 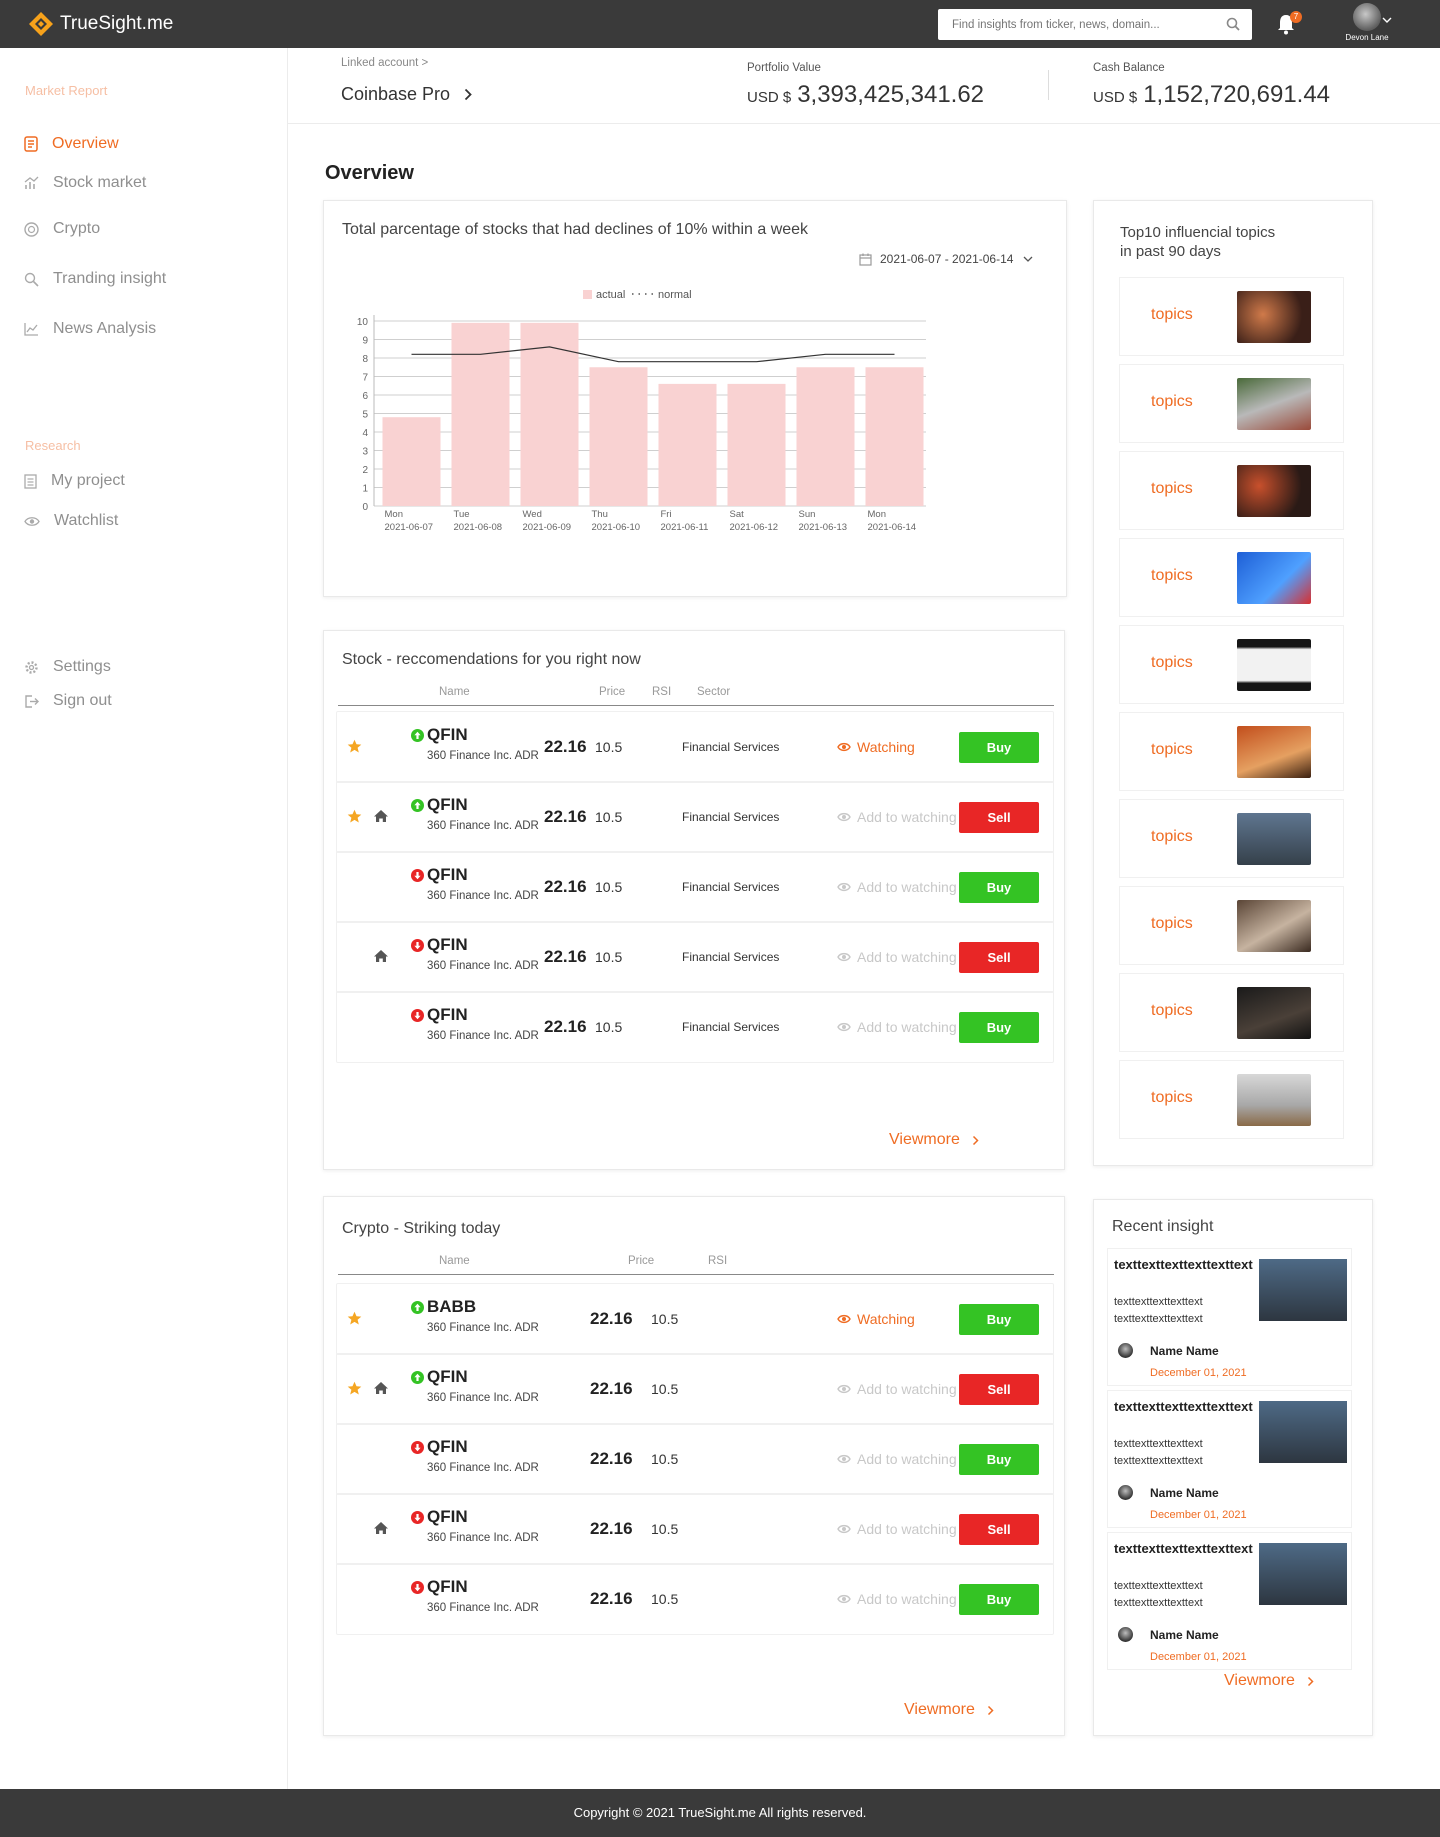 I want to click on ticker-symbol: BABB, so click(x=451, y=1307).